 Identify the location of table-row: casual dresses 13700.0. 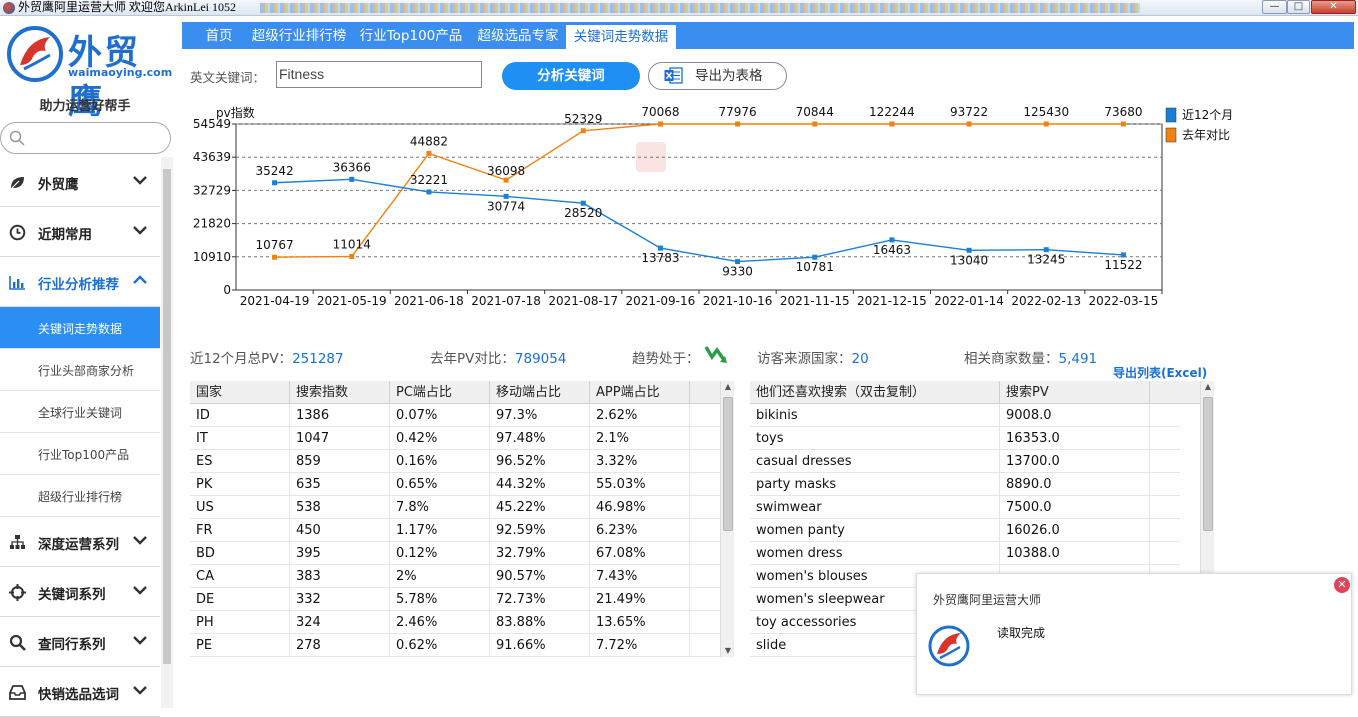
(965, 461).